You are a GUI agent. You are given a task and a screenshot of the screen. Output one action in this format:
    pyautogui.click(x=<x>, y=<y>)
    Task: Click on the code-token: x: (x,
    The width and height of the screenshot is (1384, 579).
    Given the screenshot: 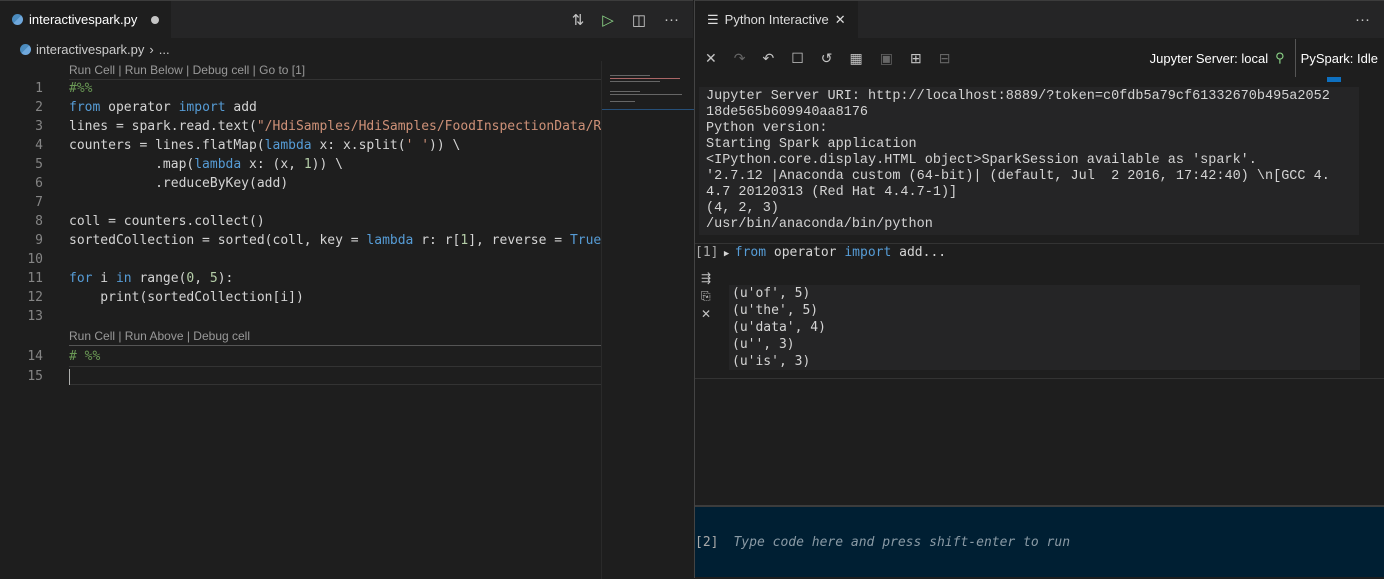 What is the action you would take?
    pyautogui.click(x=272, y=164)
    